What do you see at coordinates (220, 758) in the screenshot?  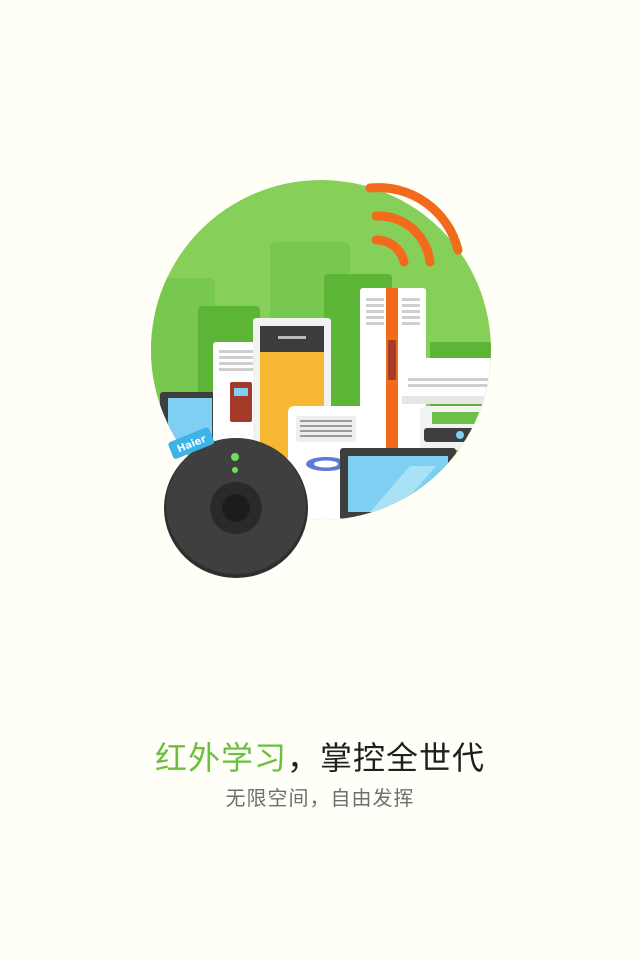 I see `headline-accent: 红外学习` at bounding box center [220, 758].